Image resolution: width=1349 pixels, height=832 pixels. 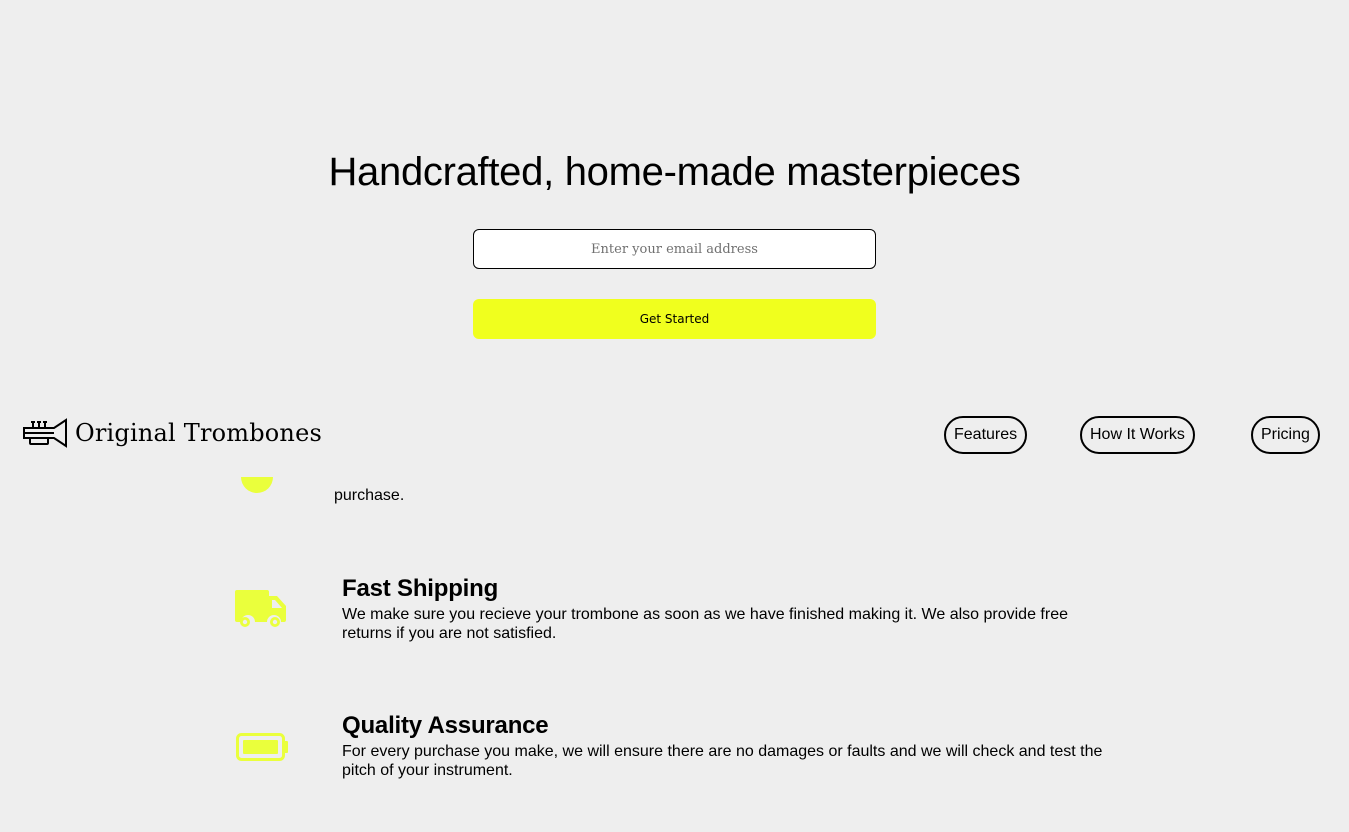 What do you see at coordinates (420, 588) in the screenshot?
I see `feature-title-fast-shipping: Fast Shipping` at bounding box center [420, 588].